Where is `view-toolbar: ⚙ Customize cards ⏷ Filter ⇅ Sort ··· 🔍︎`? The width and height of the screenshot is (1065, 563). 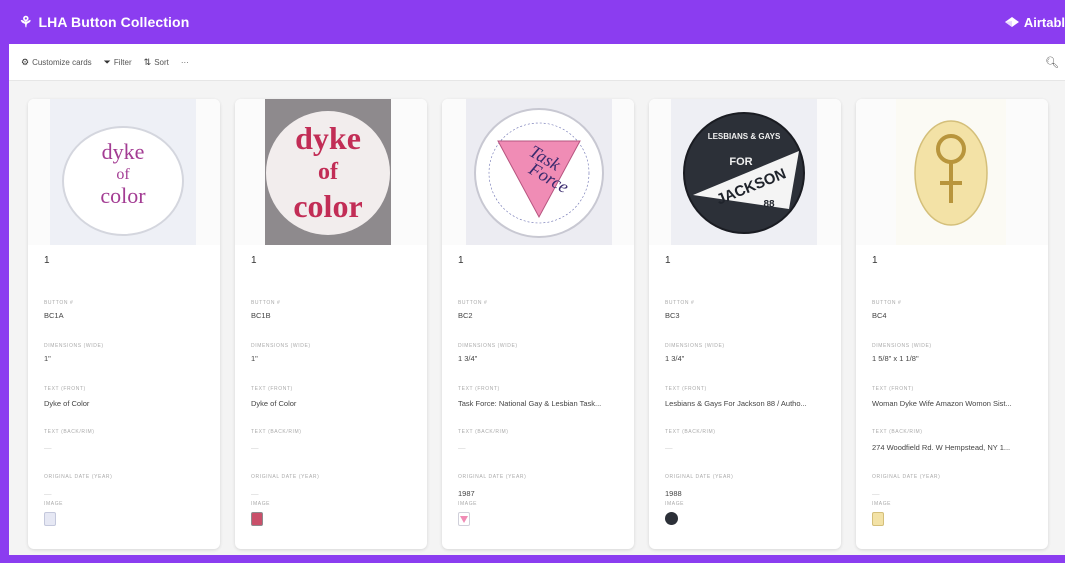 view-toolbar: ⚙ Customize cards ⏷ Filter ⇅ Sort ··· 🔍︎ is located at coordinates (537, 62).